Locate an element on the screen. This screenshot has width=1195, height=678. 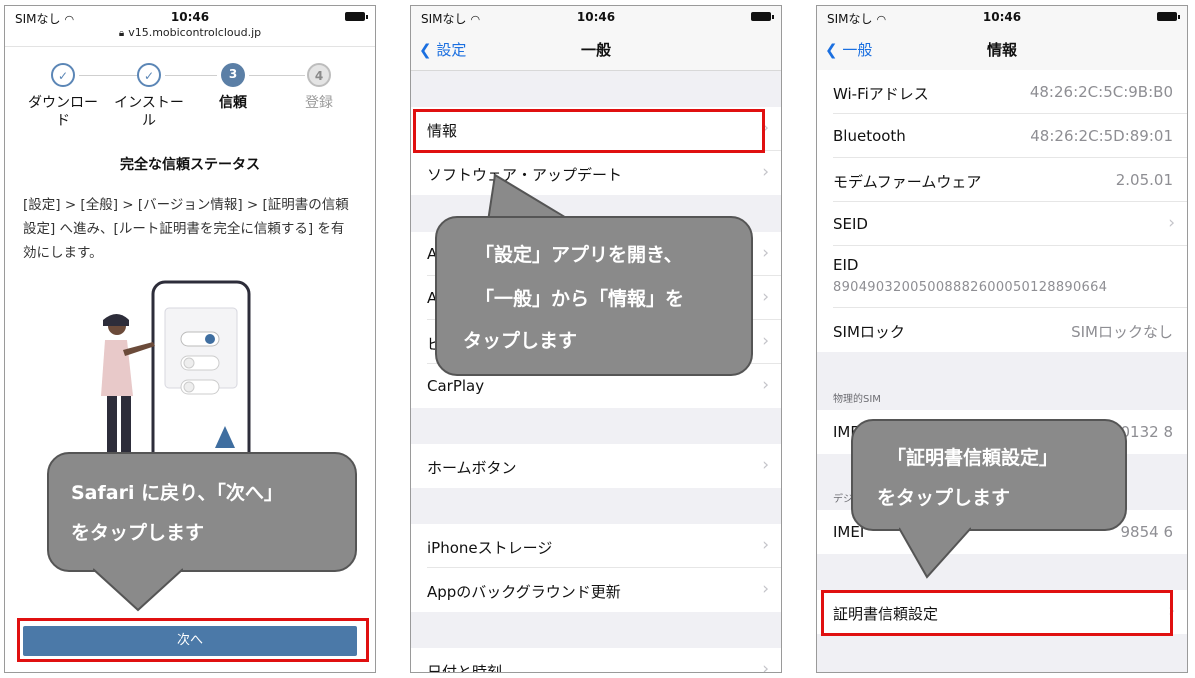
settings-row-software-update: ソフトウェア・アップデート › is located at coordinates (596, 173).